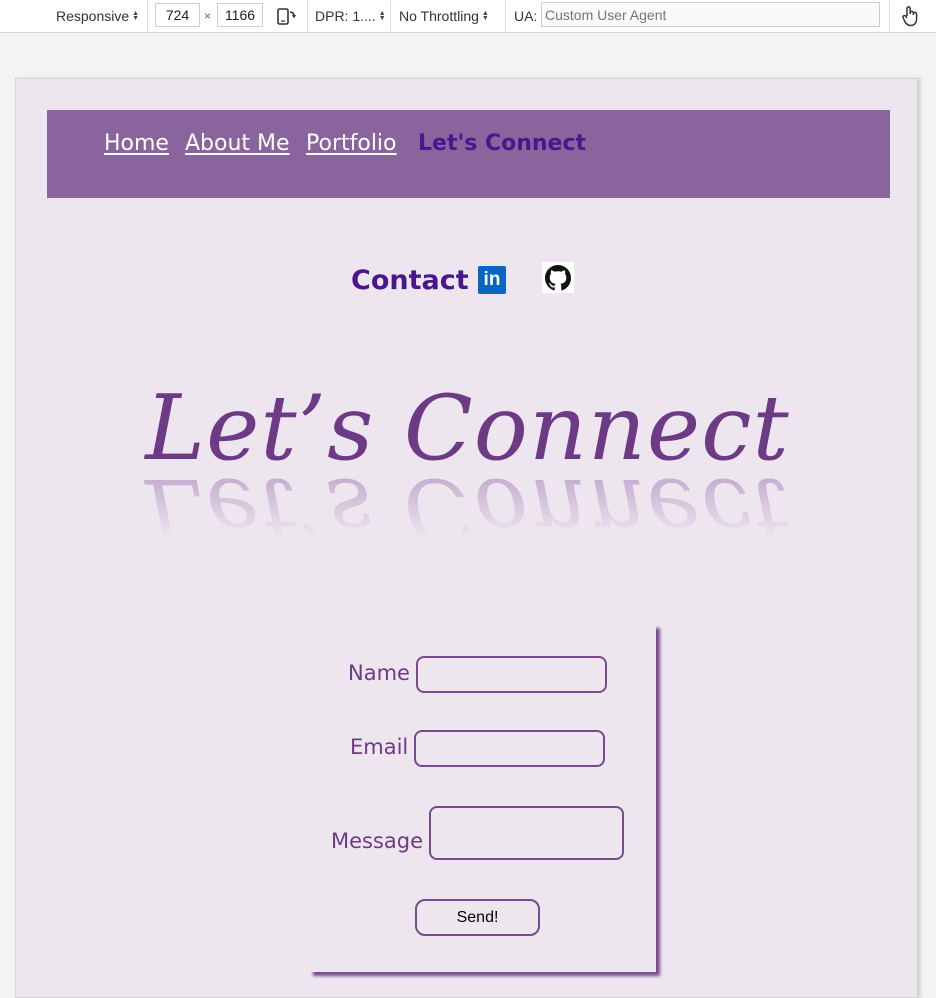  Describe the element at coordinates (439, 16) in the screenshot. I see `throttling-label: No Throttling` at that location.